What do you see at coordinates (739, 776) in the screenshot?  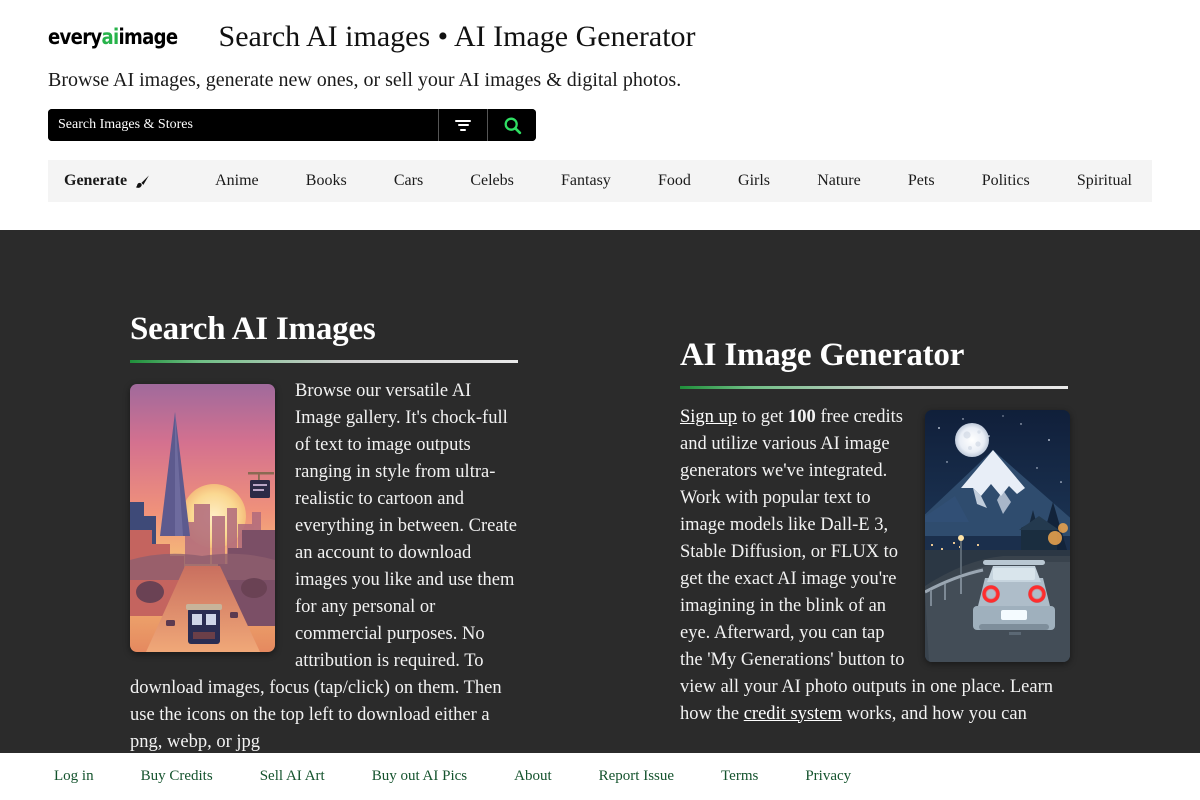 I see `footer-link-terms: Terms` at bounding box center [739, 776].